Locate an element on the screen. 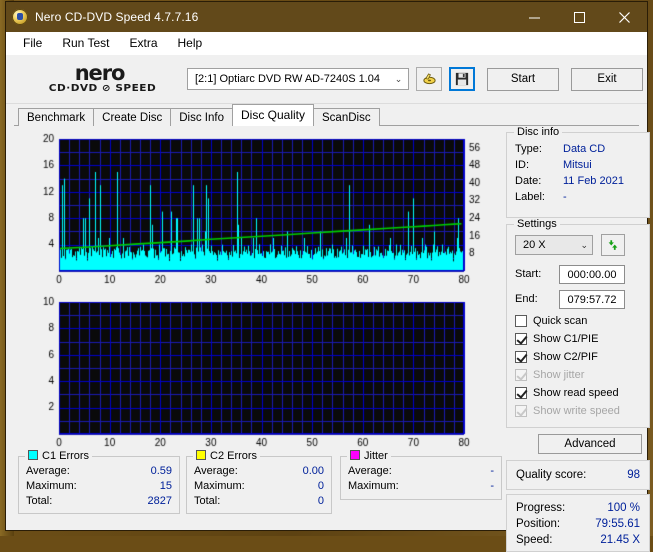 The height and width of the screenshot is (552, 653). checkbox-quick-scan: Quick scan is located at coordinates (551, 321).